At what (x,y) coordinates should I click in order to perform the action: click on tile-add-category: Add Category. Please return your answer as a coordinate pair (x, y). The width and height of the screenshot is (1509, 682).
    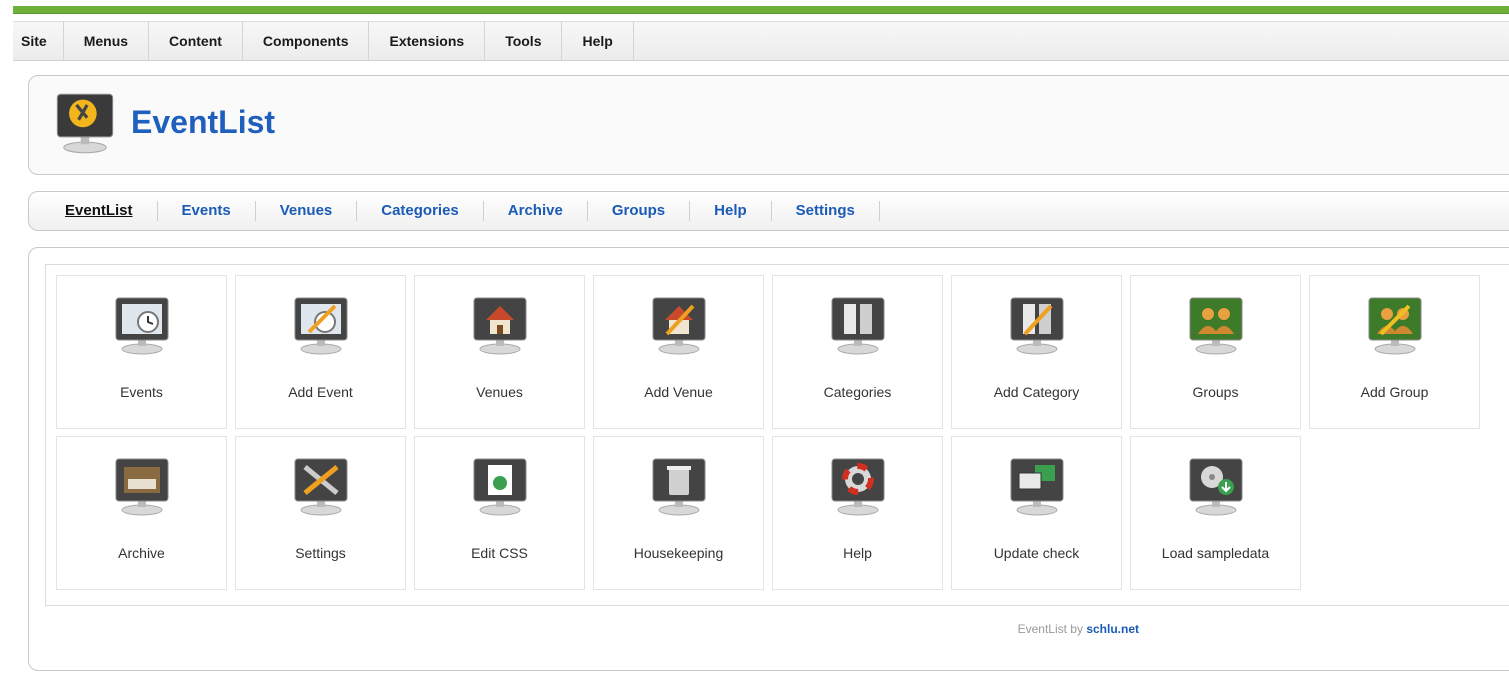
    Looking at the image, I should click on (1036, 352).